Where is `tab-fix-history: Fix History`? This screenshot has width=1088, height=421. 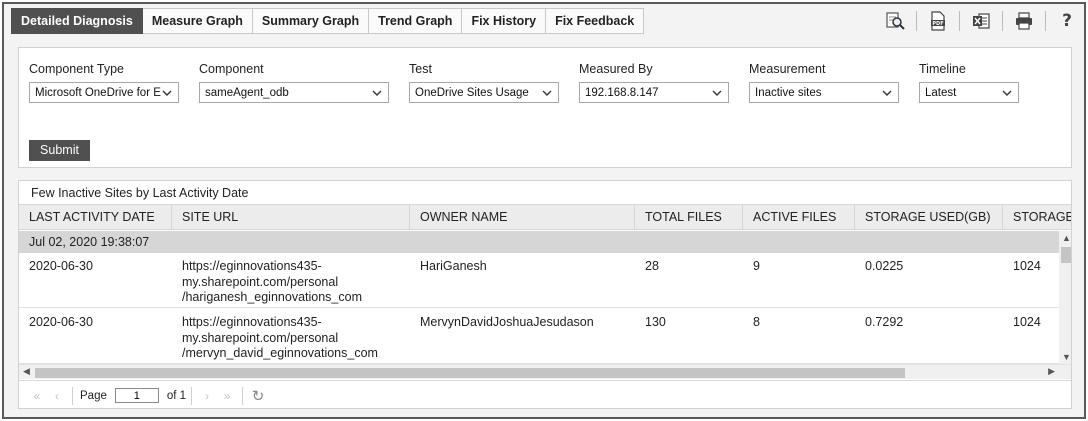
tab-fix-history: Fix History is located at coordinates (504, 21).